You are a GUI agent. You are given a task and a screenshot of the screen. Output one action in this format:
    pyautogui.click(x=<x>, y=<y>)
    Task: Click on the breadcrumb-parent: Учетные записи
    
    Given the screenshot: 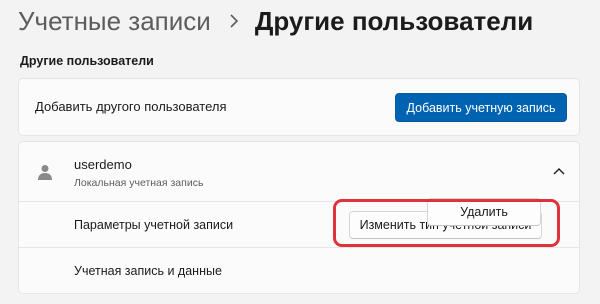 What is the action you would take?
    pyautogui.click(x=114, y=21)
    